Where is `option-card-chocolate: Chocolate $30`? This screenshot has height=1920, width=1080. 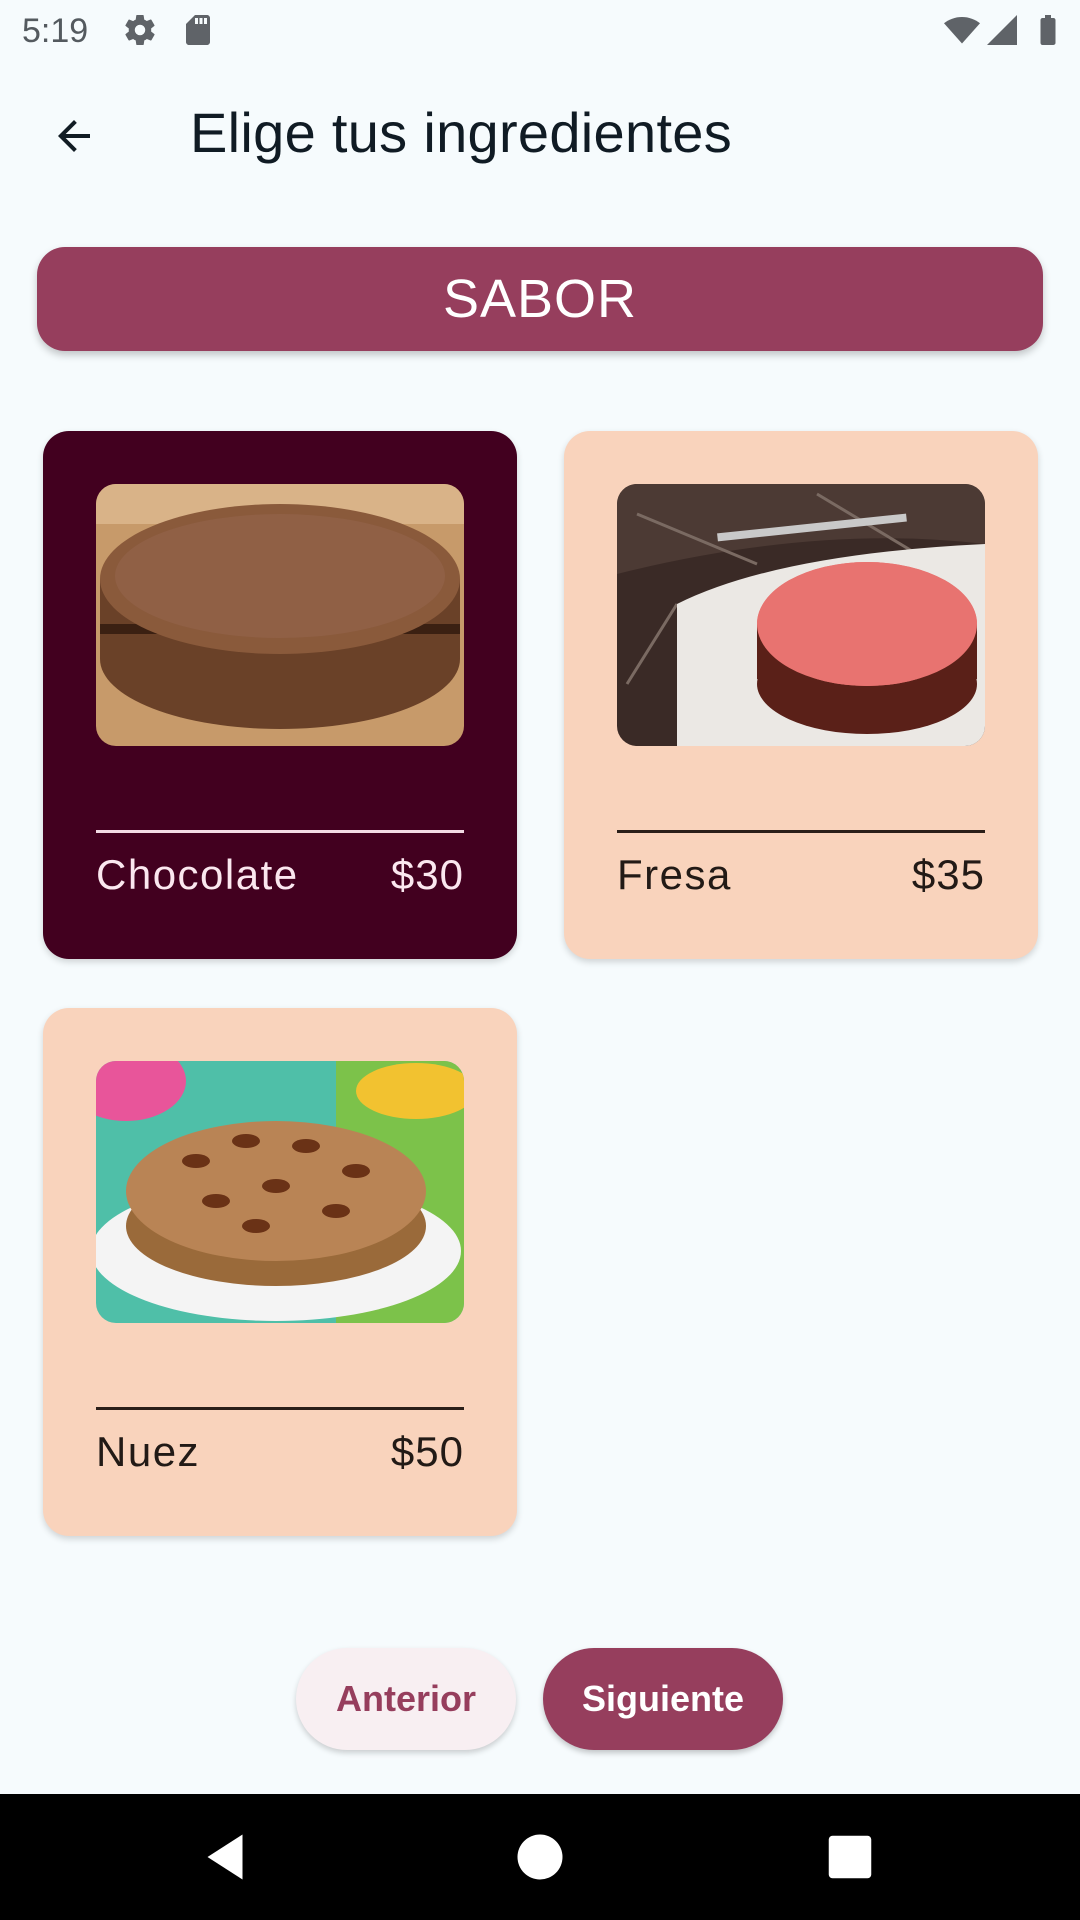 option-card-chocolate: Chocolate $30 is located at coordinates (280, 695).